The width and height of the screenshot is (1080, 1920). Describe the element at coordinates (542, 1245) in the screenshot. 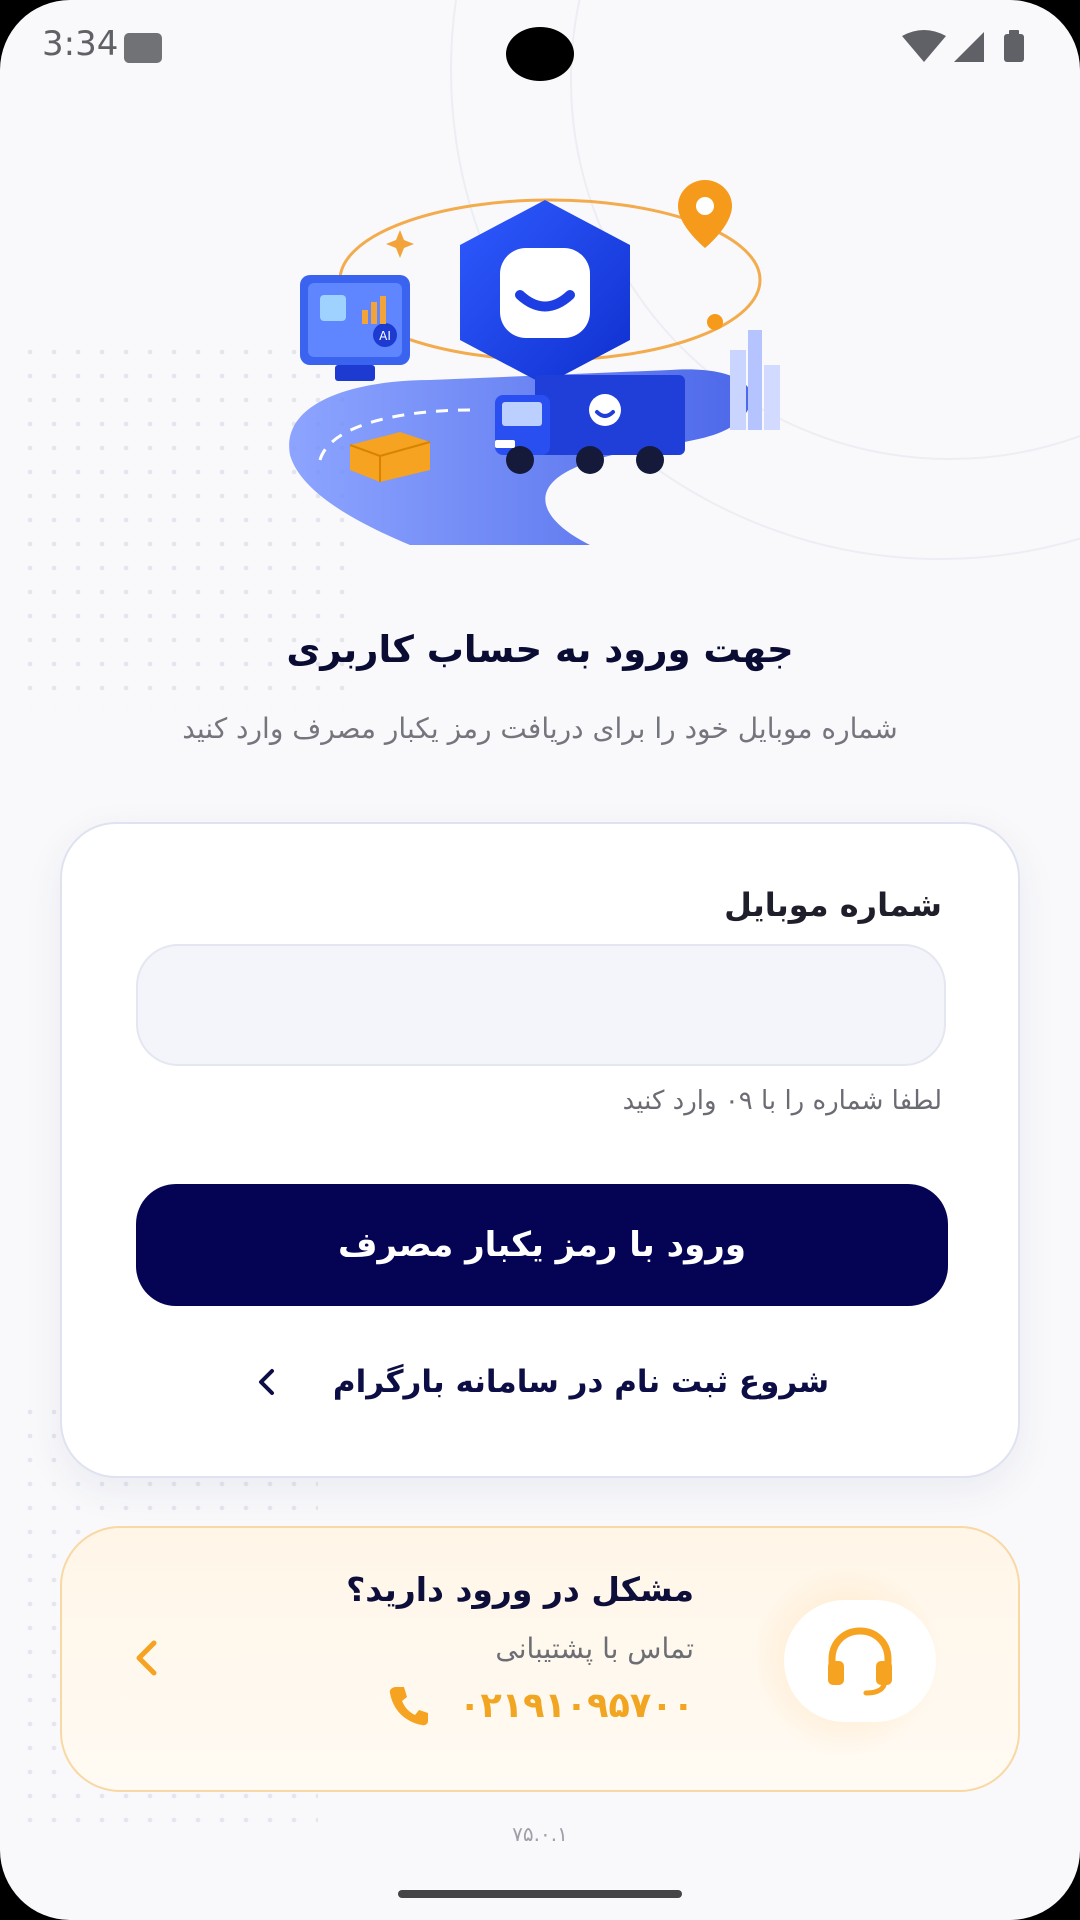

I see `otp-login-button: ورود با رمز یکبار مصرف` at that location.